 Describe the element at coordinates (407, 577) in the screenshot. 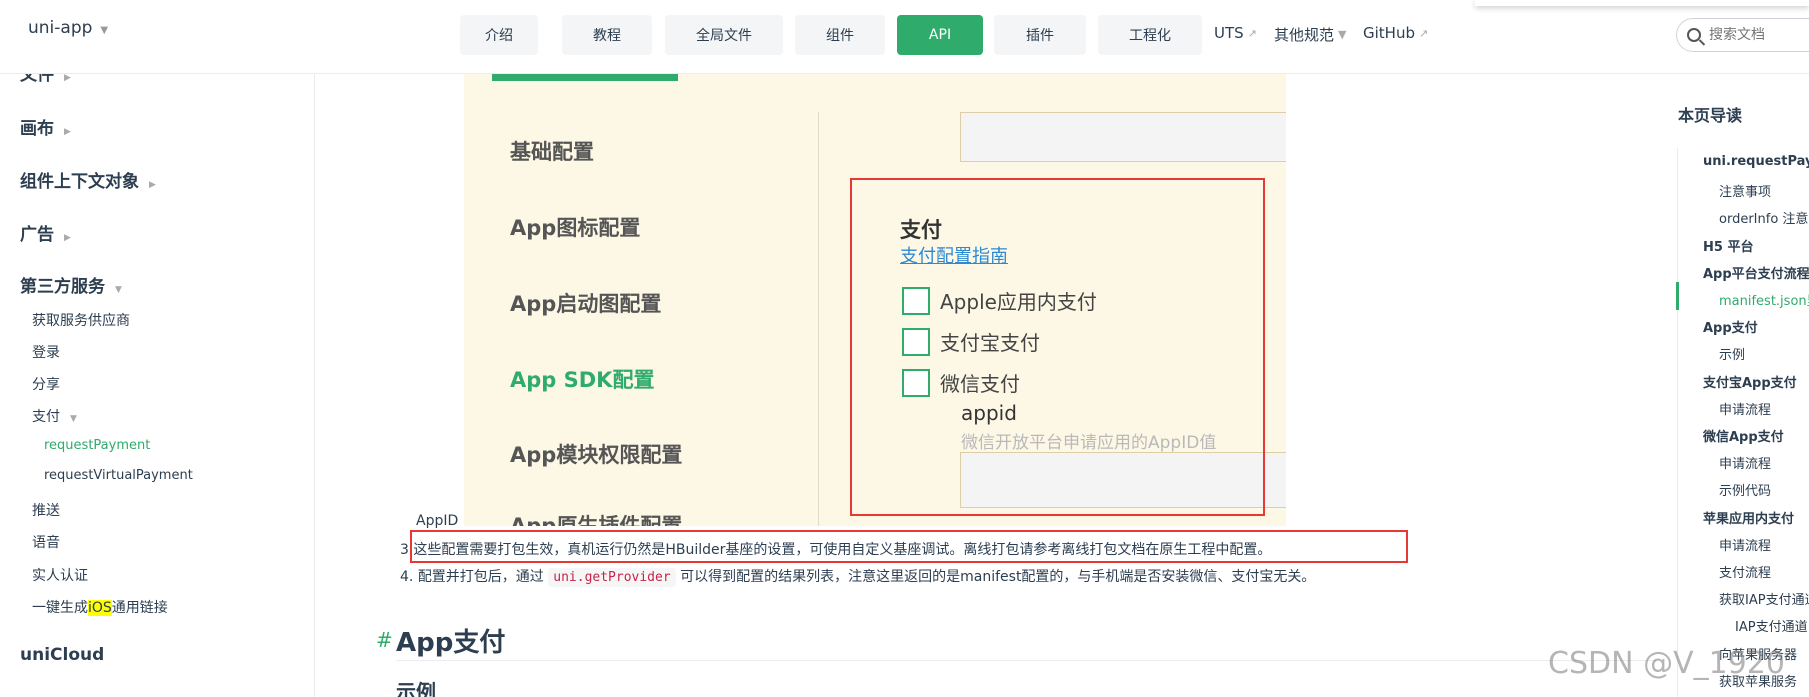

I see `note-number: 4.` at that location.